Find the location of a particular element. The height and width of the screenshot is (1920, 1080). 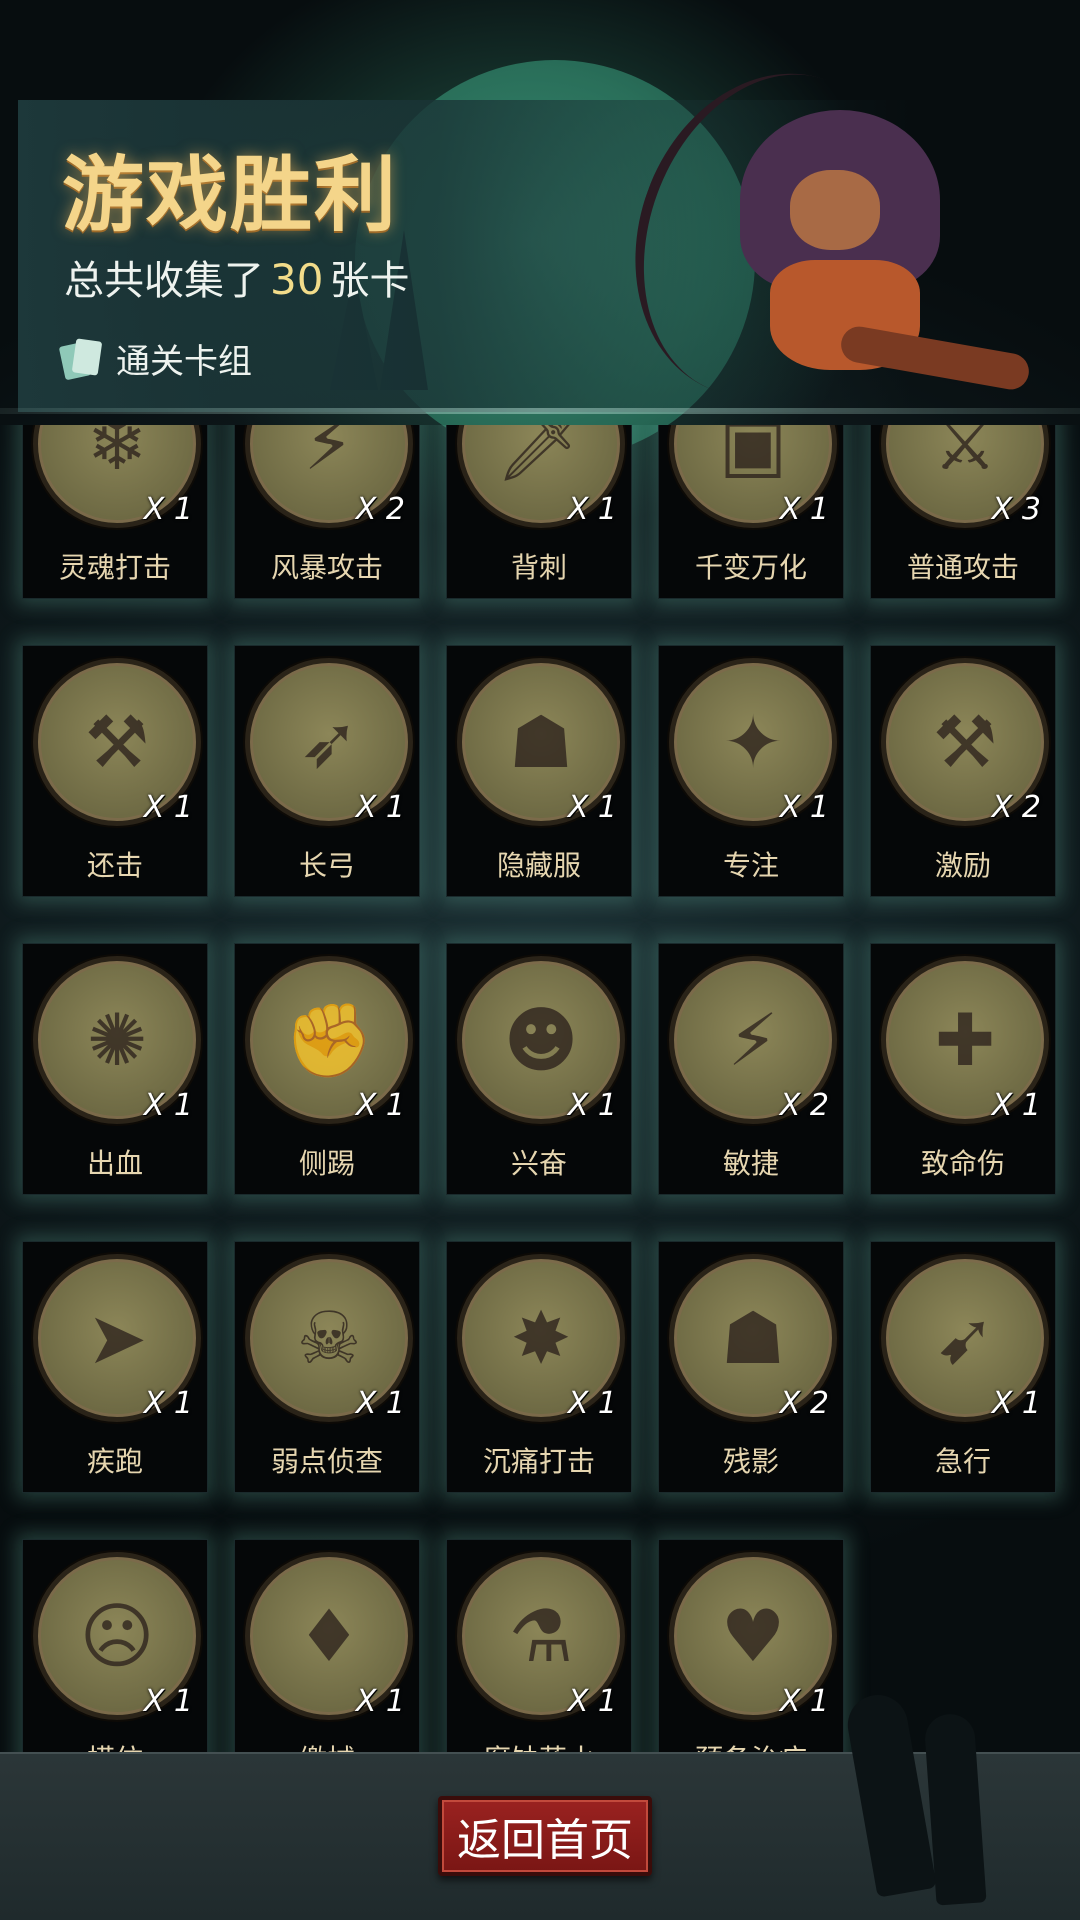

card-name: 激励 is located at coordinates (962, 865).